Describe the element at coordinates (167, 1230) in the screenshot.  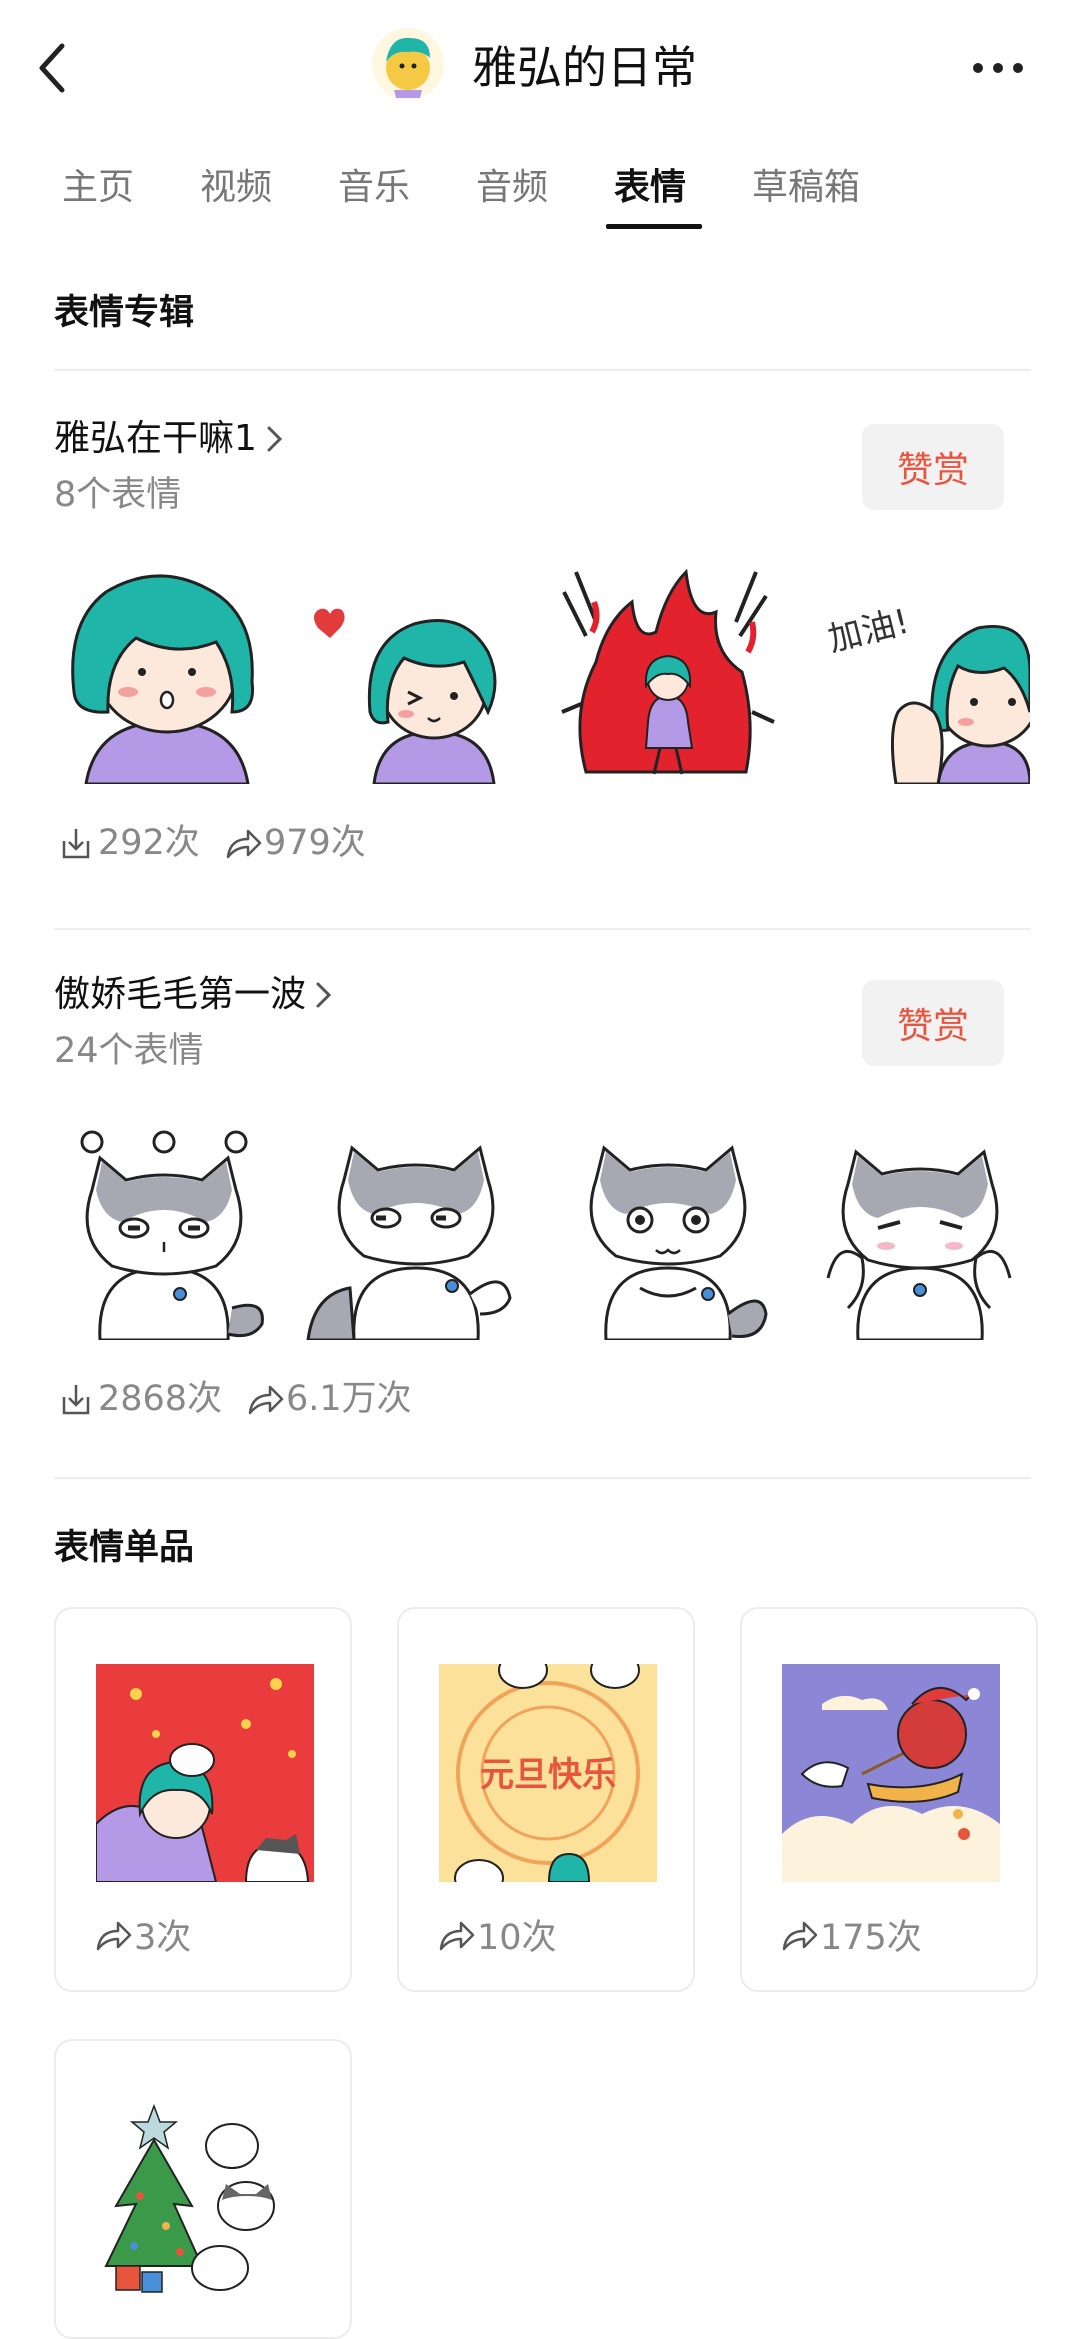
I see `sticker-cat-dots` at that location.